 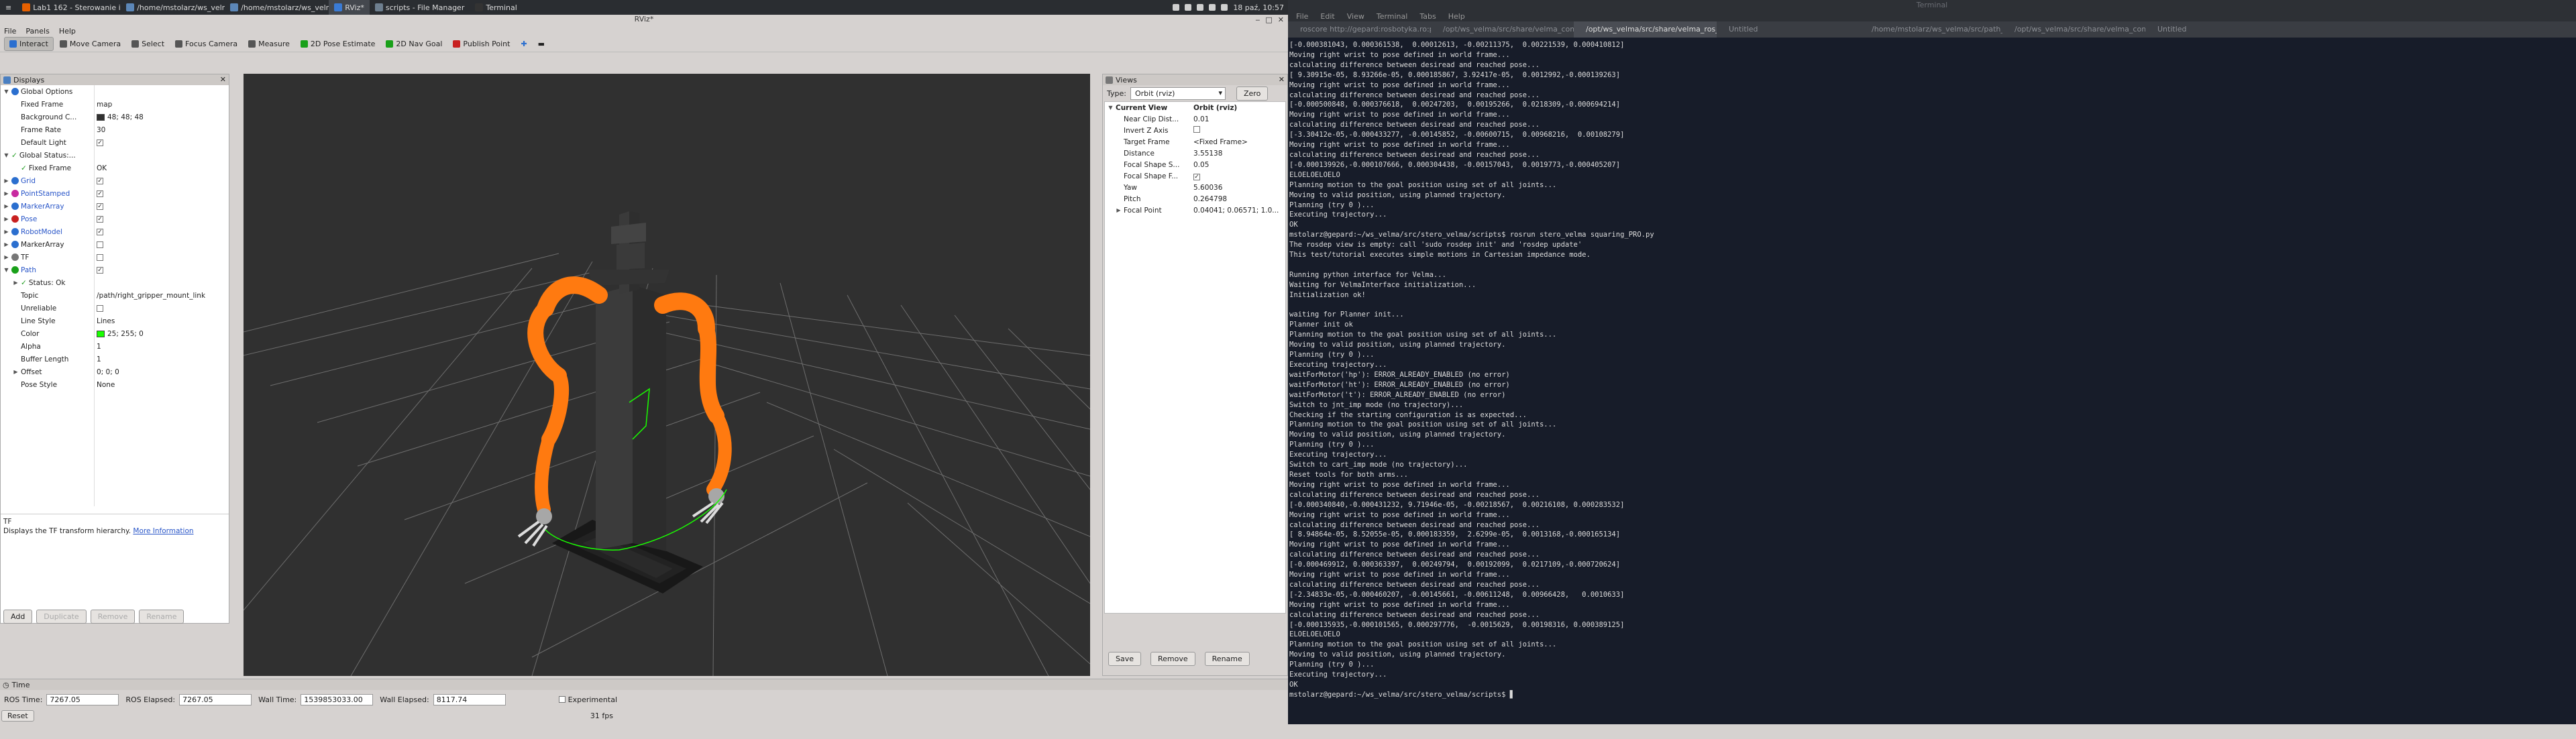 What do you see at coordinates (1178, 93) in the screenshot?
I see `view-type-select: Orbit (rviz)` at bounding box center [1178, 93].